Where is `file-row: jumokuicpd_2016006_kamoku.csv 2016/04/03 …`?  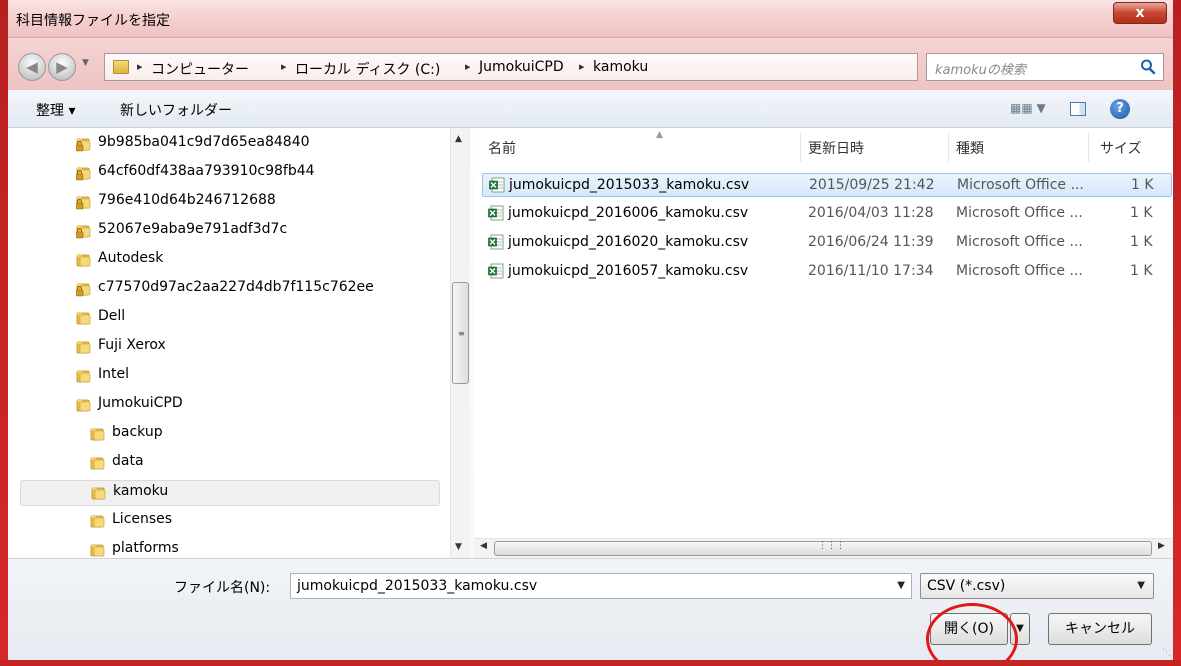
file-row: jumokuicpd_2016006_kamoku.csv 2016/04/03 … is located at coordinates (827, 214).